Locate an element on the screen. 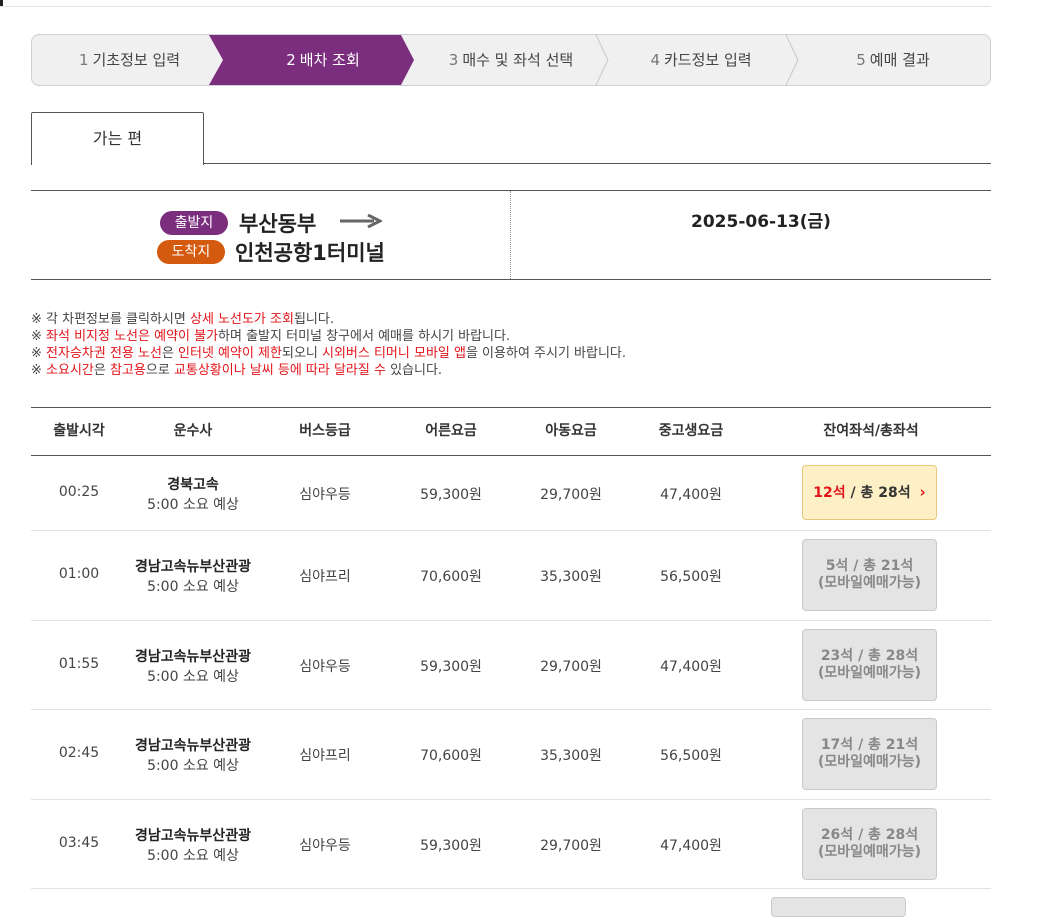  seat-availability-button: 26석 / 총 28석 (모바일예매가능) is located at coordinates (869, 843).